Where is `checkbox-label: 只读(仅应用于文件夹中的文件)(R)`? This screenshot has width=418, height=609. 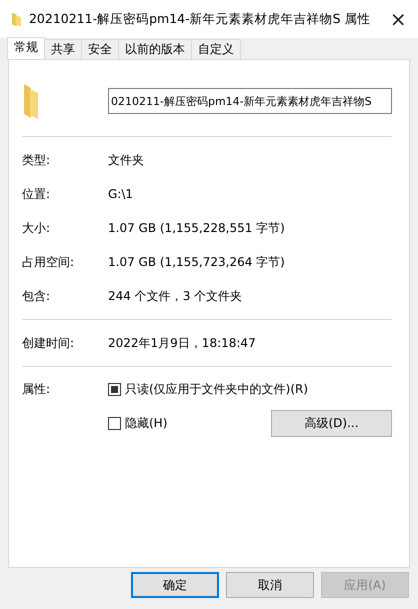 checkbox-label: 只读(仅应用于文件夹中的文件)(R) is located at coordinates (216, 389).